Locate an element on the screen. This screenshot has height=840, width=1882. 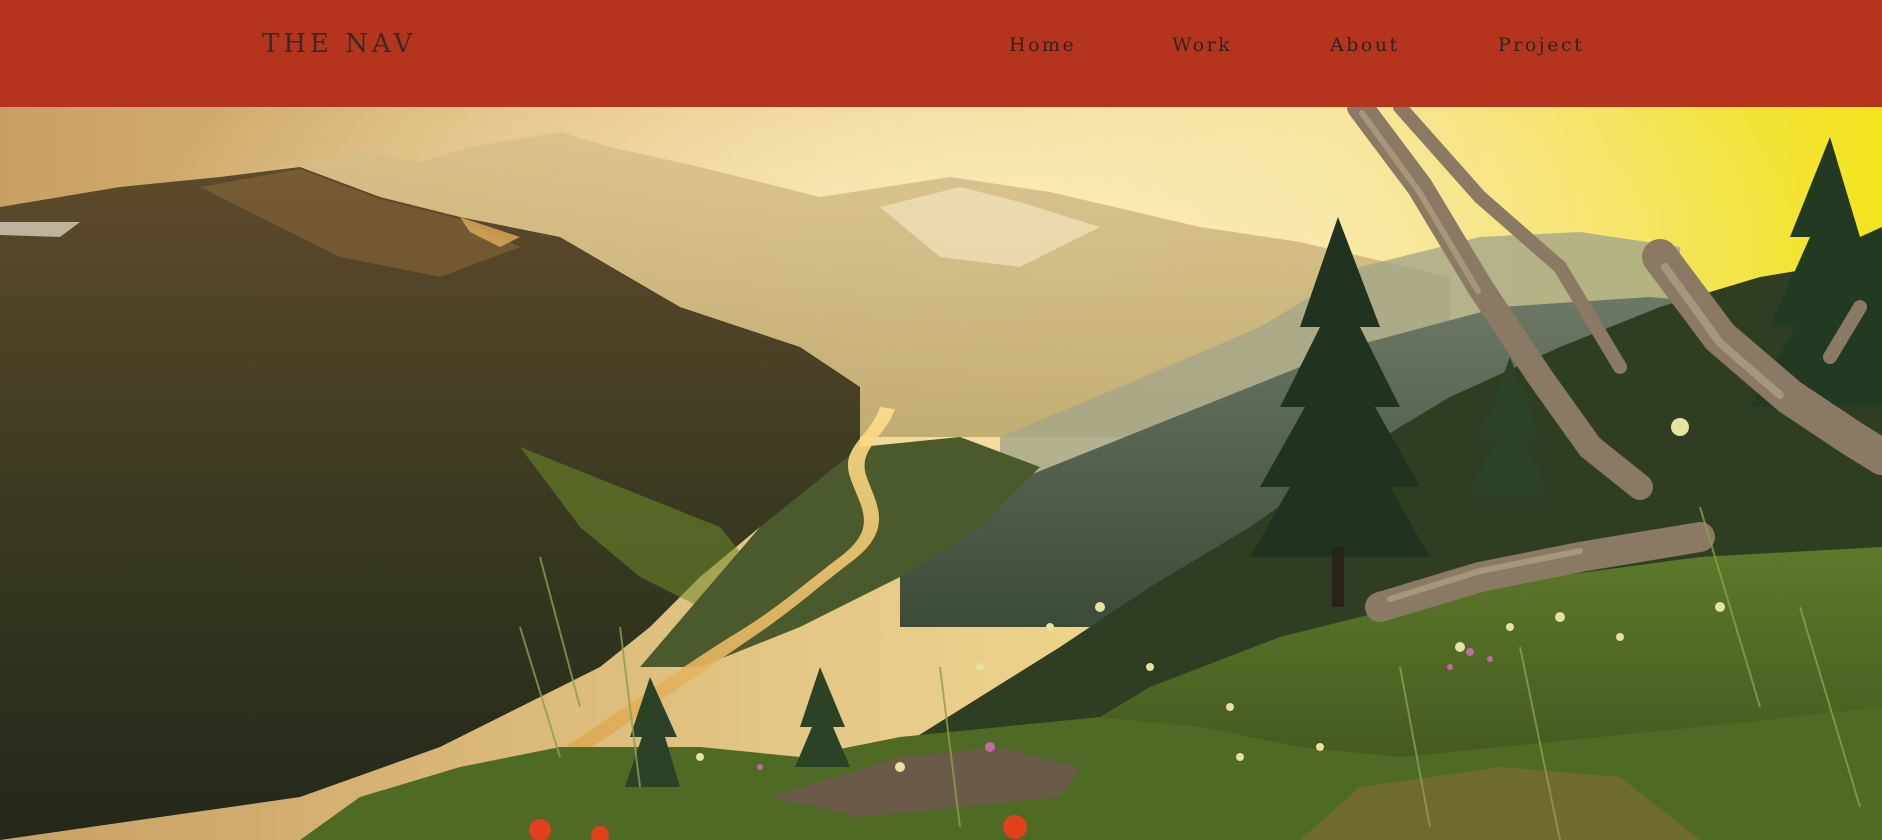
nav-link-project: Project is located at coordinates (1541, 45).